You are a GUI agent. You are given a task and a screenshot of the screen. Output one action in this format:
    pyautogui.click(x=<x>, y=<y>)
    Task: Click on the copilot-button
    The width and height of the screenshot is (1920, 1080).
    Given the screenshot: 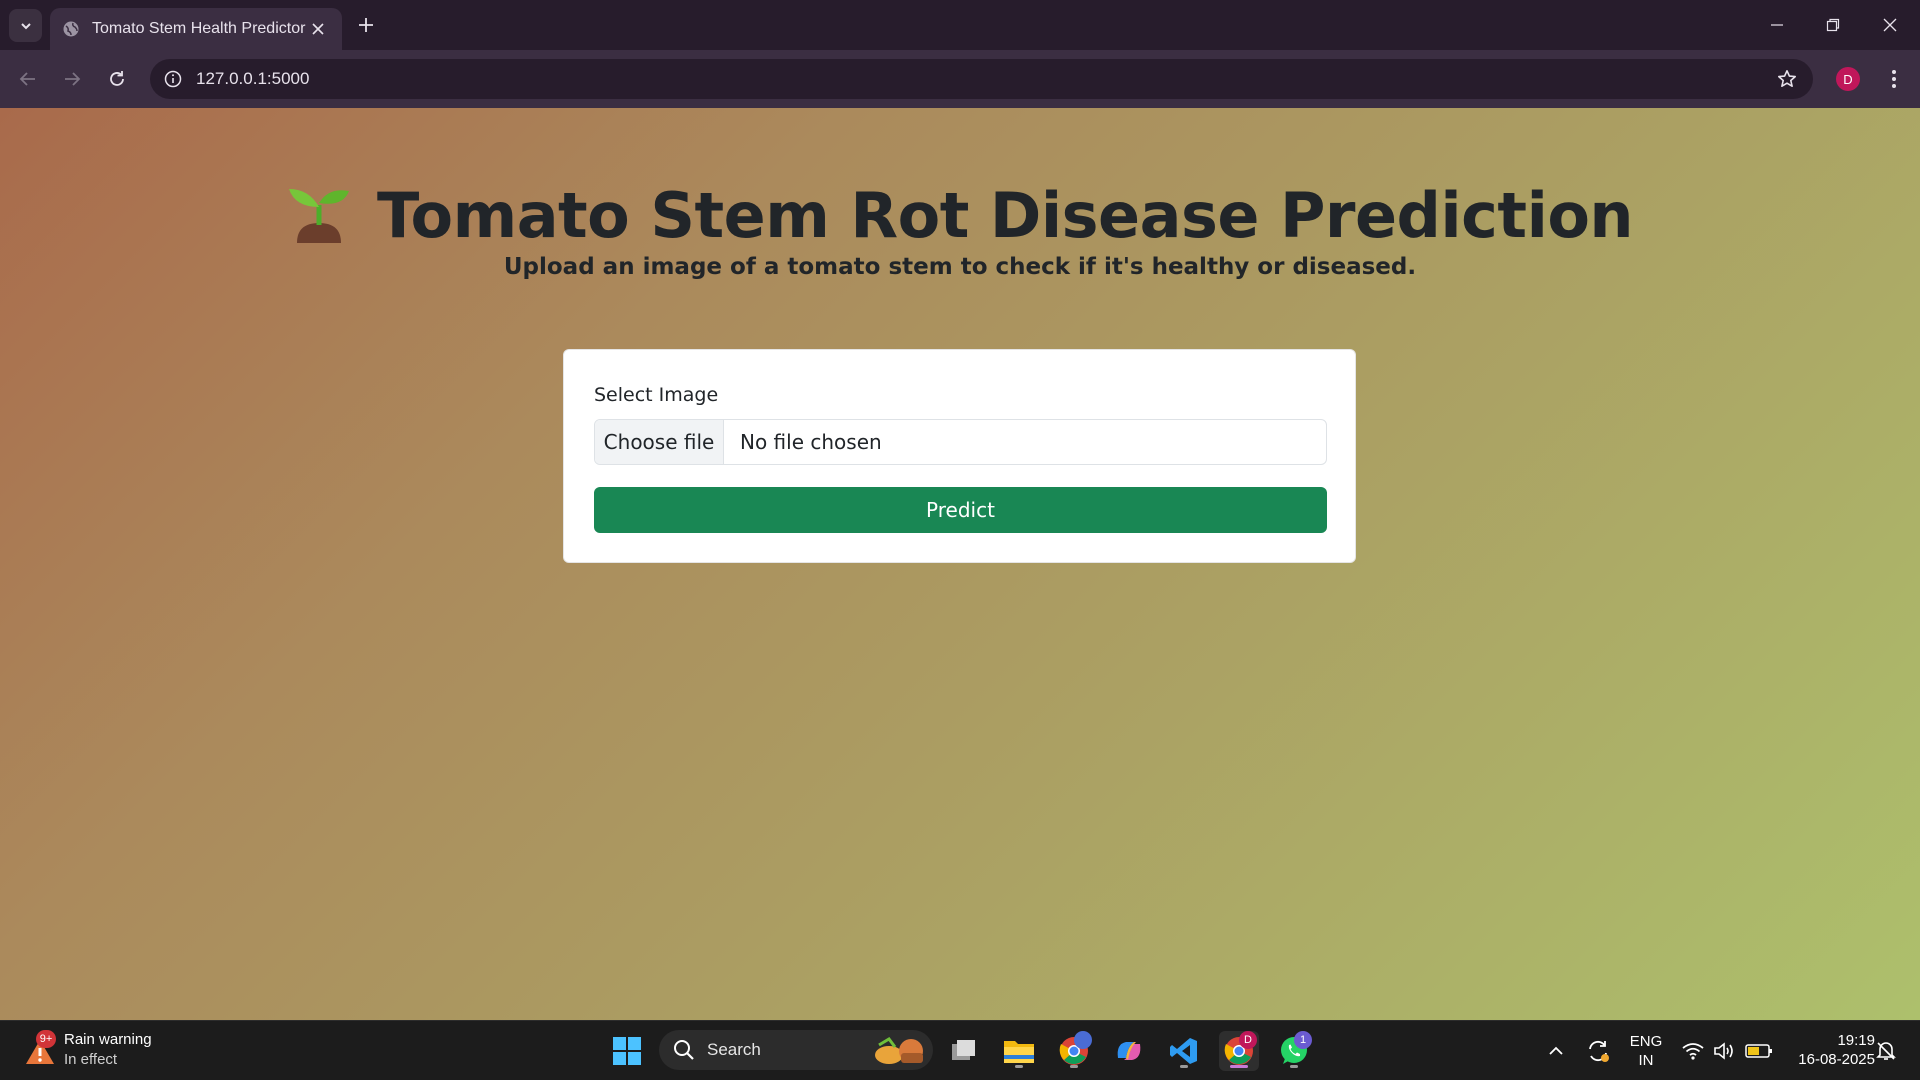 What is the action you would take?
    pyautogui.click(x=1129, y=1051)
    